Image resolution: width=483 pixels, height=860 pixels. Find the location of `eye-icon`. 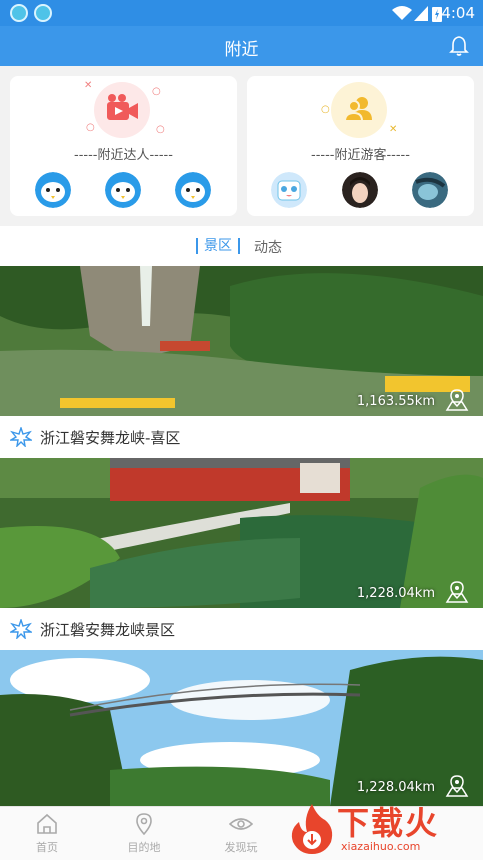

eye-icon is located at coordinates (241, 824).